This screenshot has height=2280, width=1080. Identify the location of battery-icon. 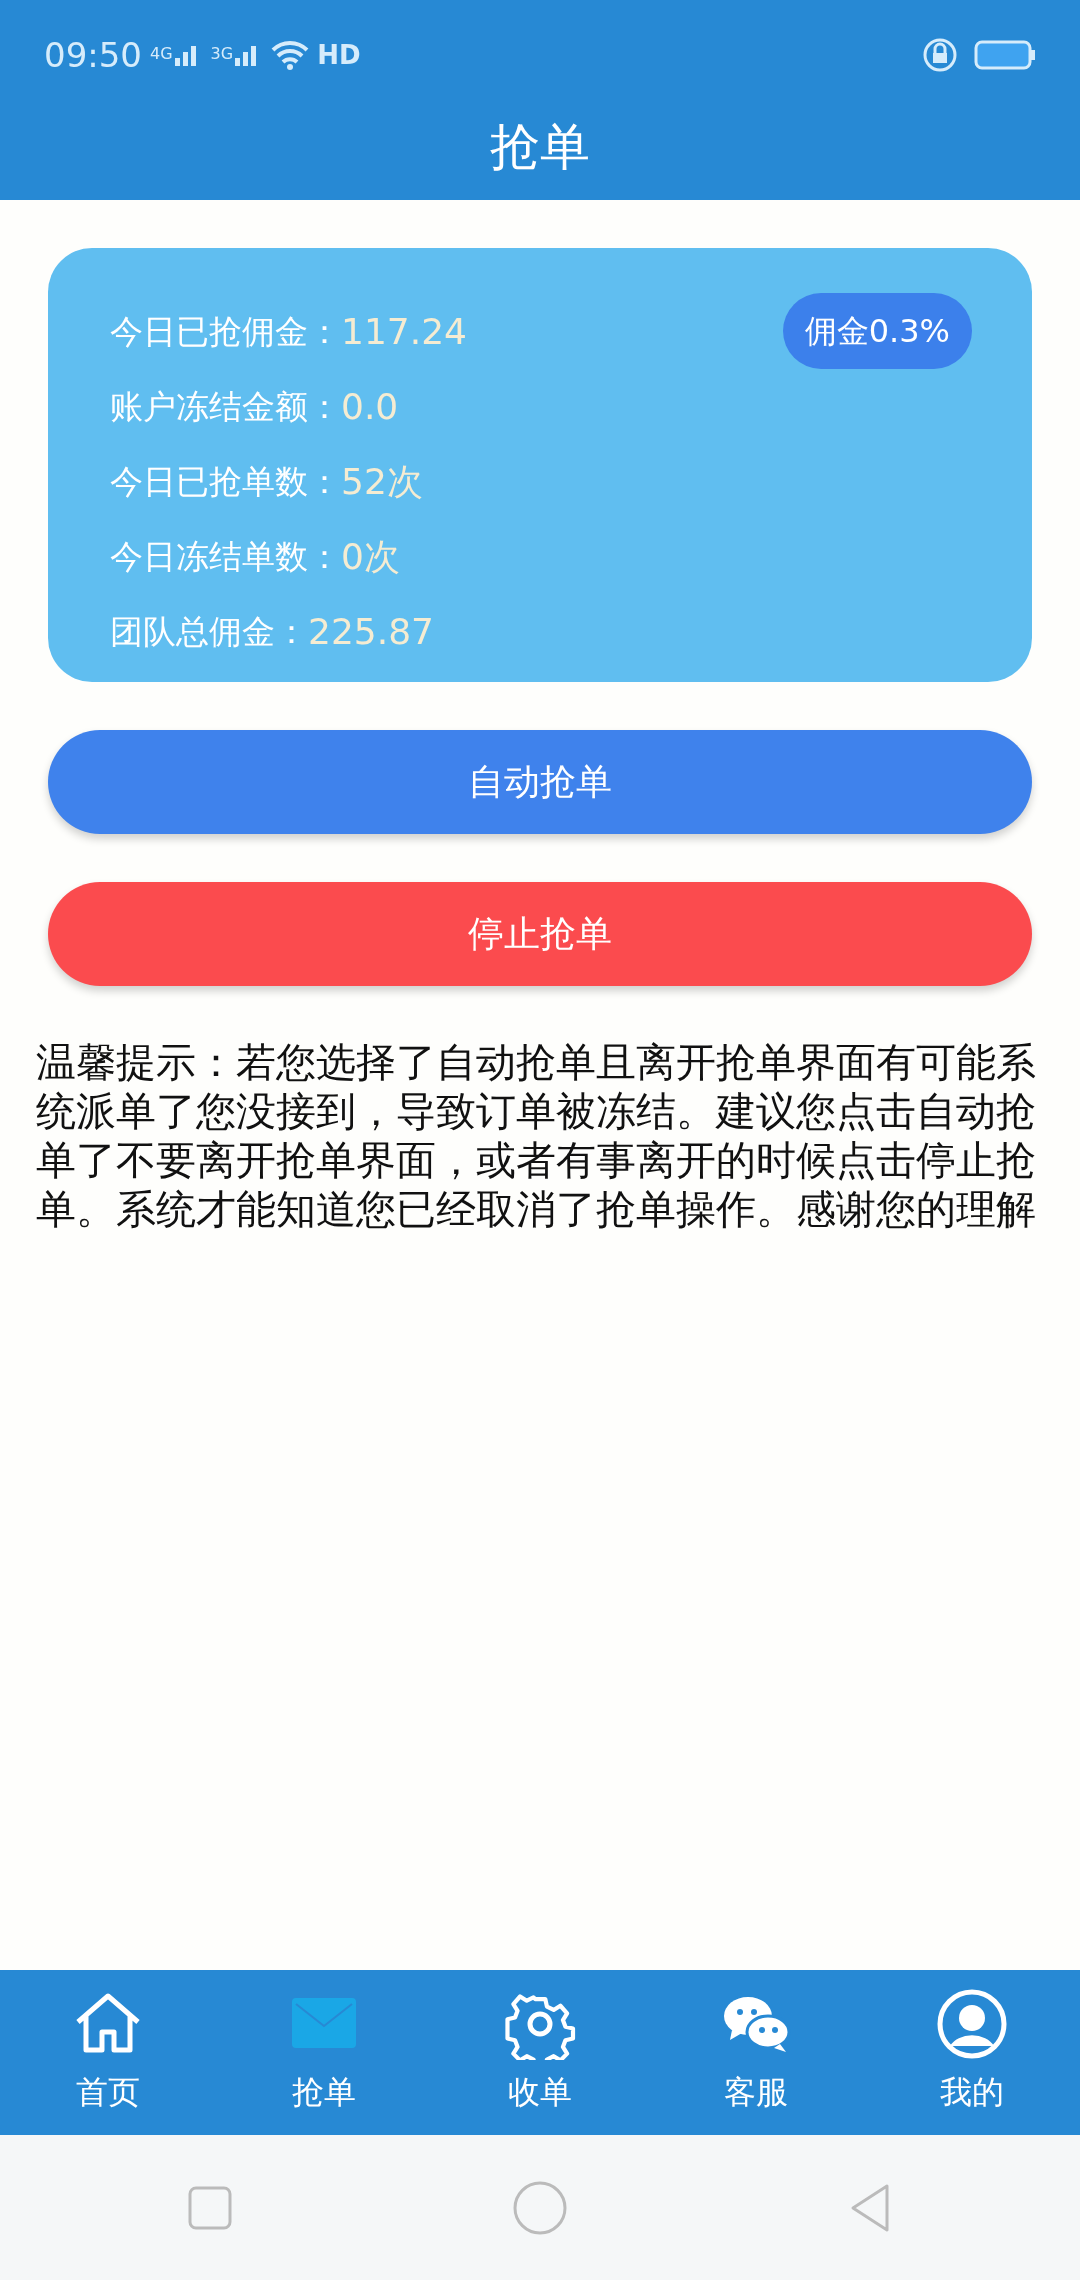
(1005, 55).